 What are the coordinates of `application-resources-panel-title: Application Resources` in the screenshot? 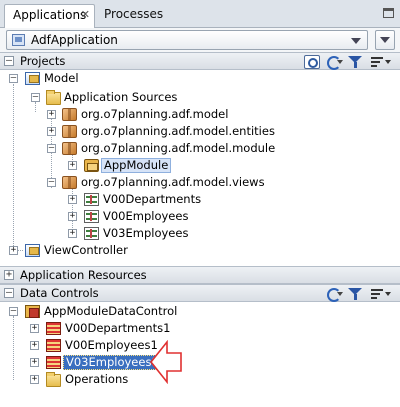 It's located at (83, 275).